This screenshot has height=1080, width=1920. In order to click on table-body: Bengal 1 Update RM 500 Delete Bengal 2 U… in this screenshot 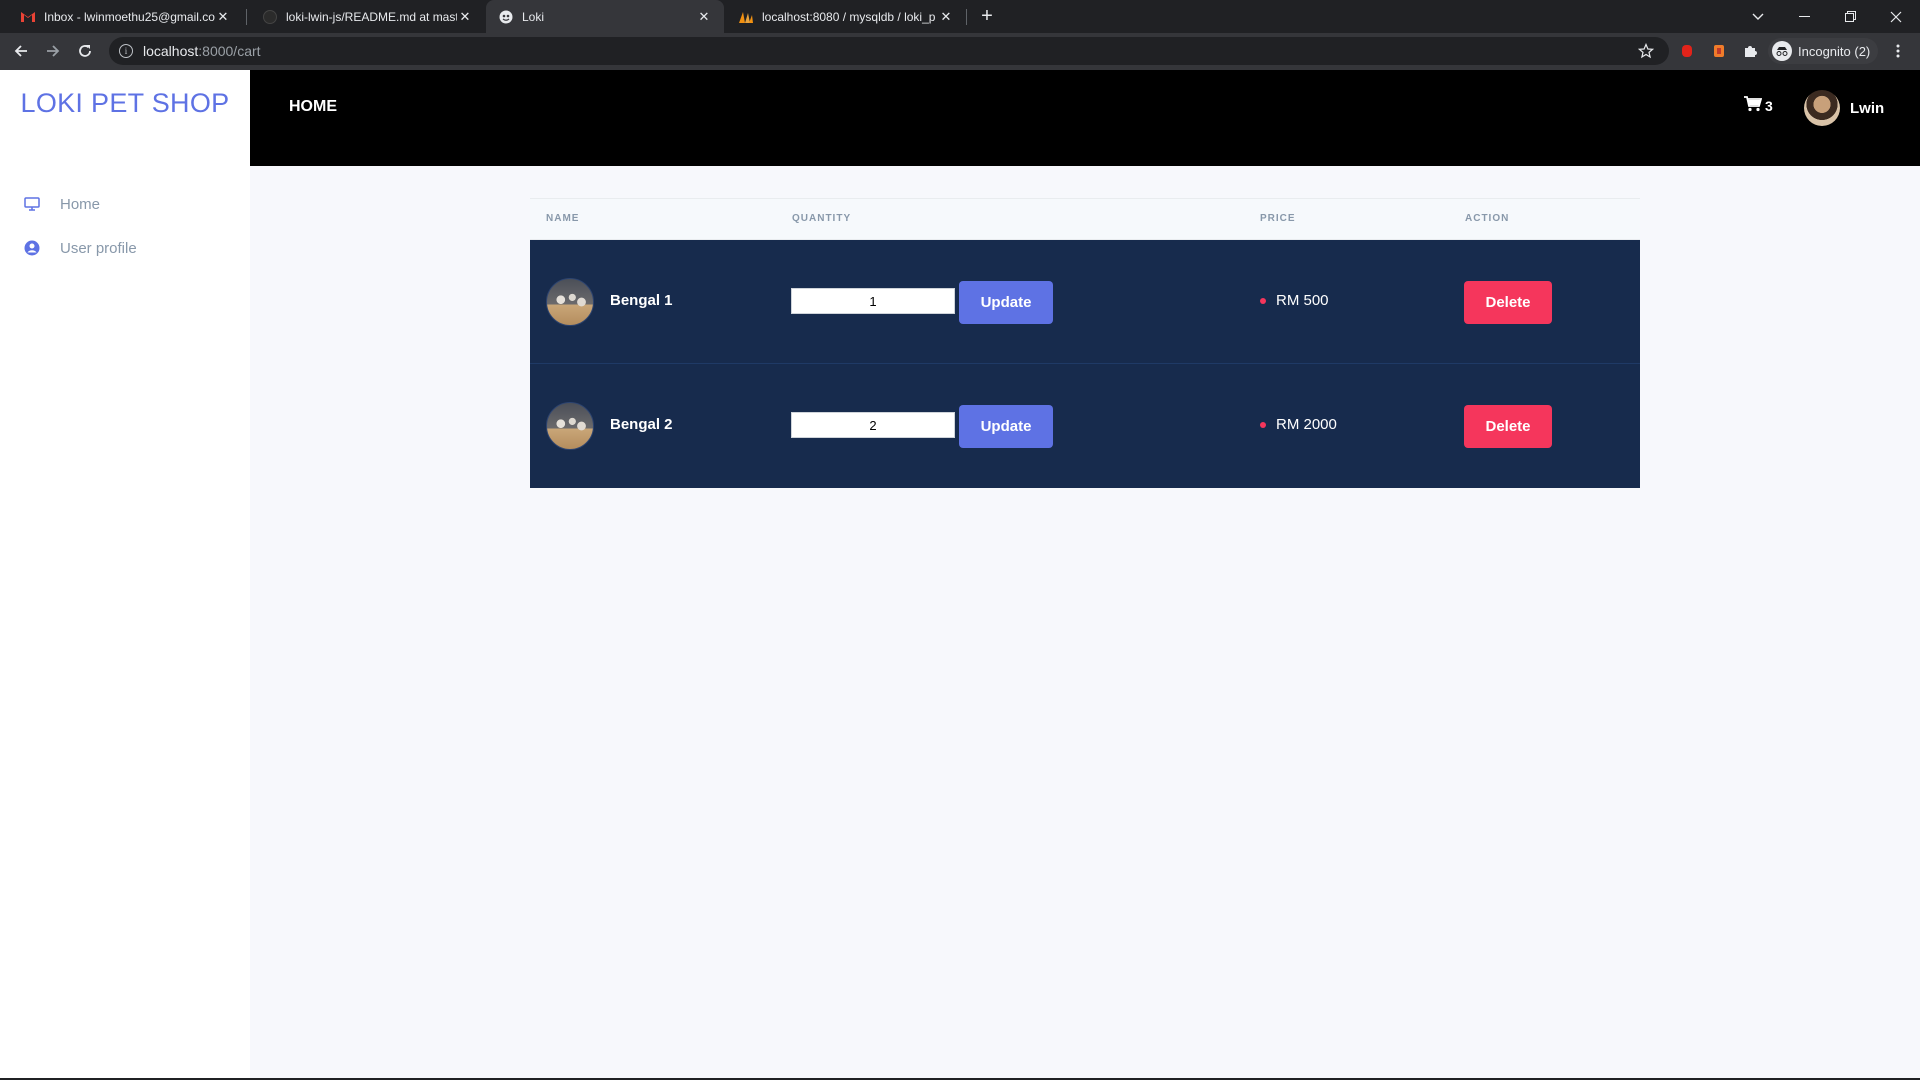, I will do `click(1085, 364)`.